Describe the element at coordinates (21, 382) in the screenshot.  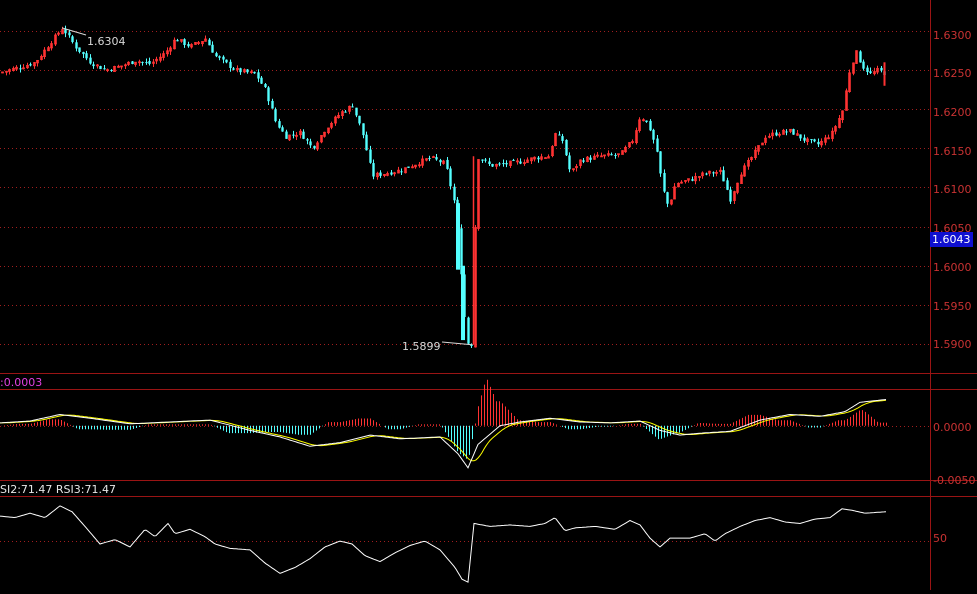
I see `macd-value-label: :0.0003` at that location.